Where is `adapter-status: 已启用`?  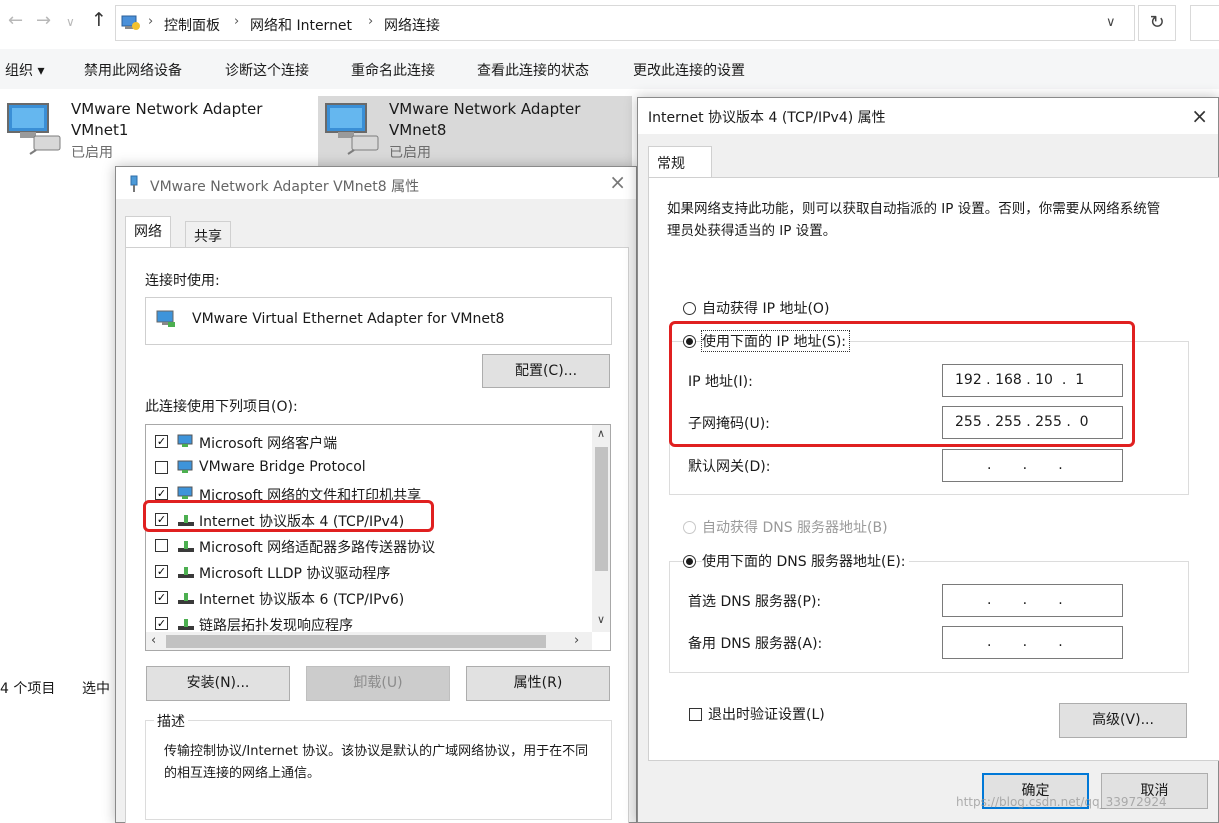
adapter-status: 已启用 is located at coordinates (92, 153).